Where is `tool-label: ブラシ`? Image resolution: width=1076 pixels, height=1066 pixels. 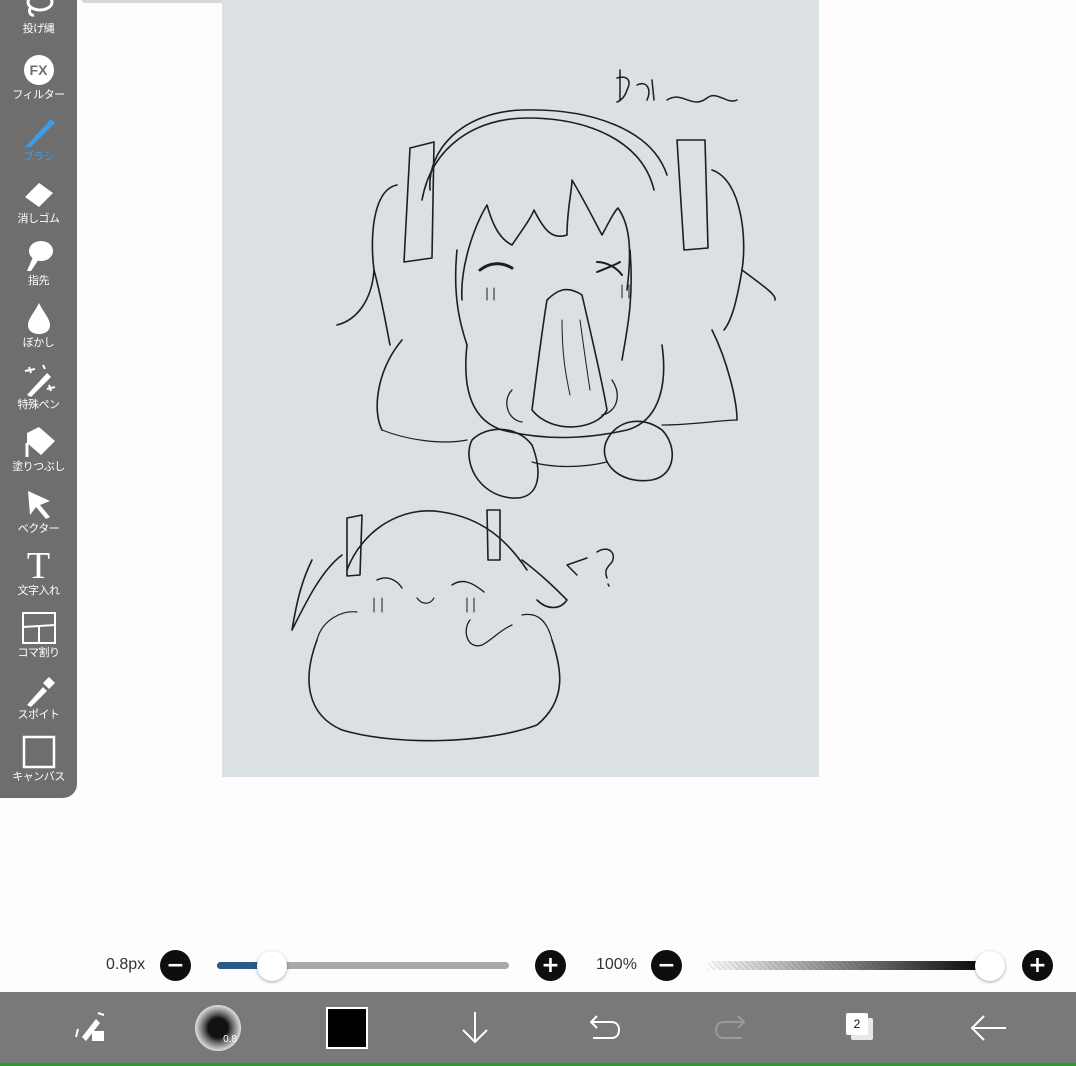 tool-label: ブラシ is located at coordinates (38, 156).